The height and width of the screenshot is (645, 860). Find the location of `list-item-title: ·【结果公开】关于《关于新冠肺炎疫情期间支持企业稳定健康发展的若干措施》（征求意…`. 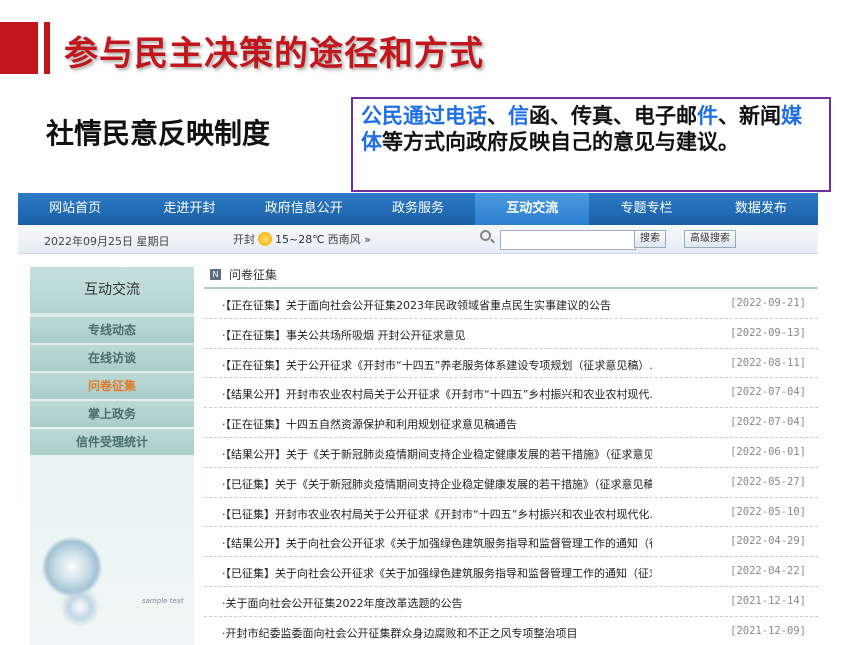

list-item-title: ·【结果公开】关于《关于新冠肺炎疫情期间支持企业稳定健康发展的若干措施》（征求意… is located at coordinates (437, 454).